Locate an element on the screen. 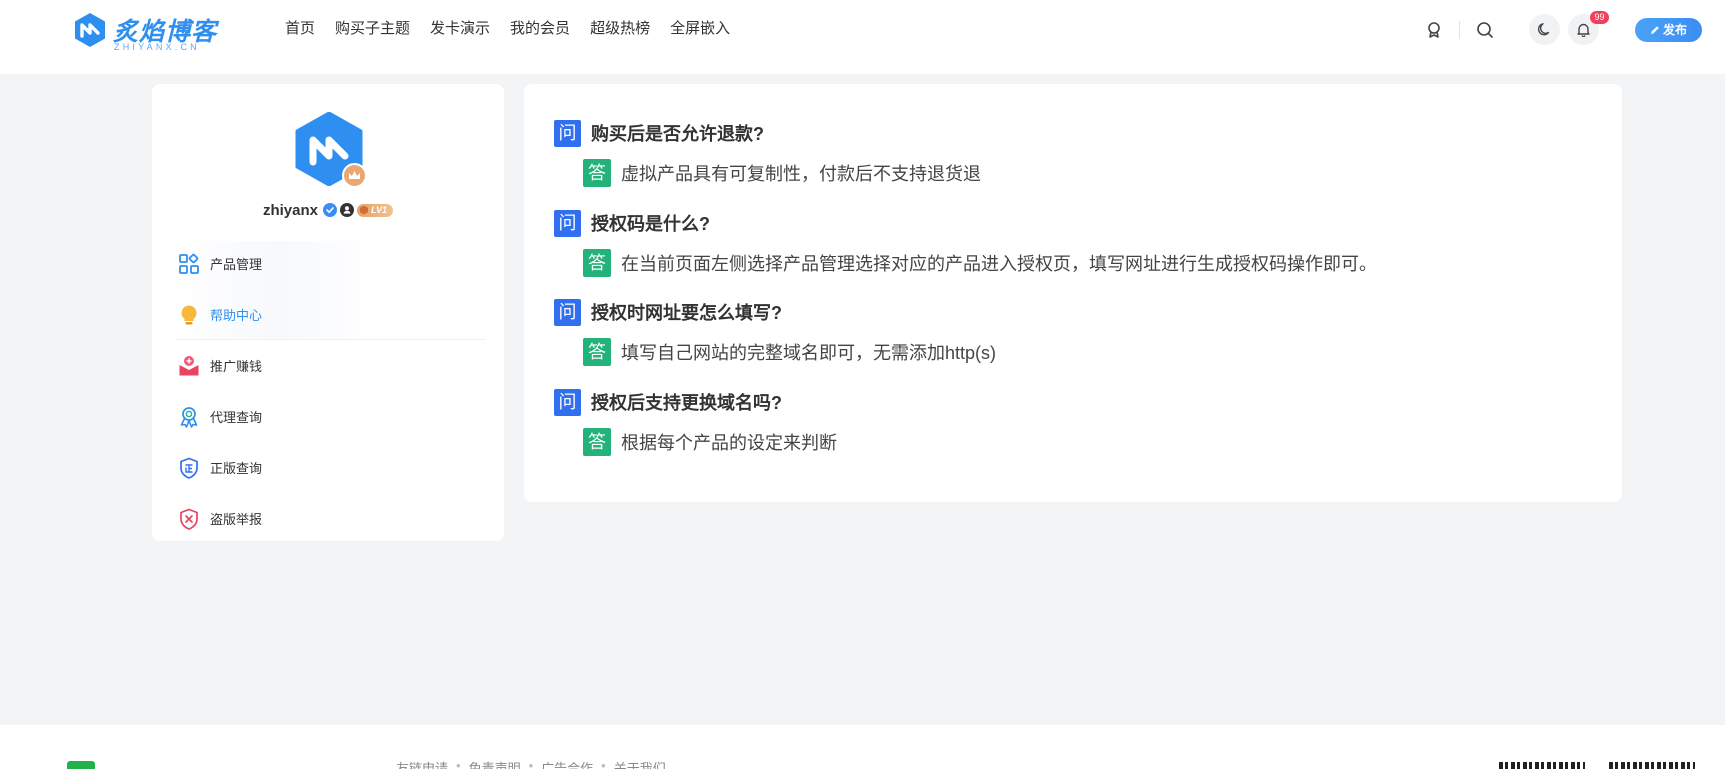  faq-item: 问 购买后是否允许退款? 答 虚拟产品具有可复制性，付款后不支持退货退 is located at coordinates (767, 153).